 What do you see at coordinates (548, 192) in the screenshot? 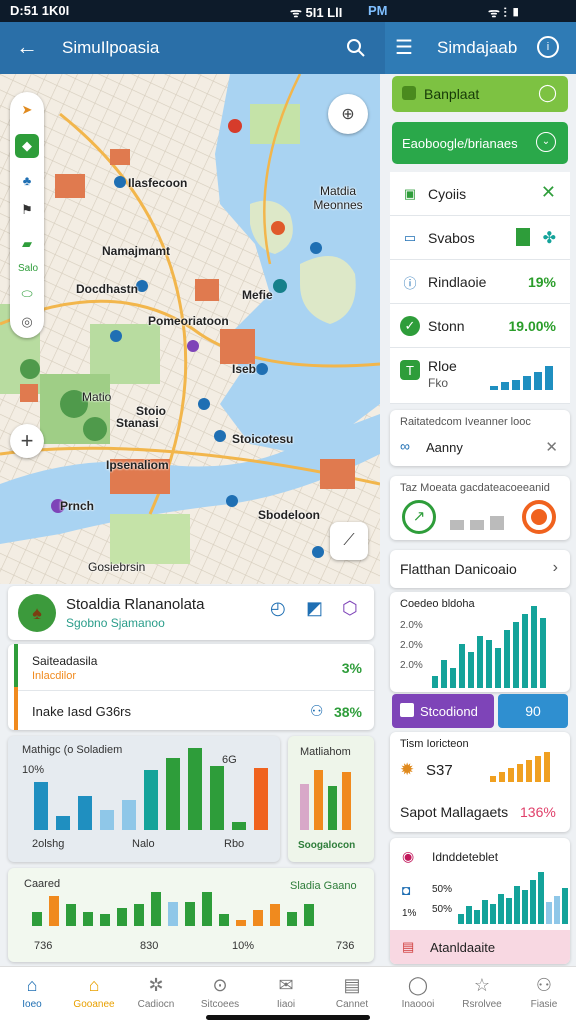
I see `close-icon: ✕` at bounding box center [548, 192].